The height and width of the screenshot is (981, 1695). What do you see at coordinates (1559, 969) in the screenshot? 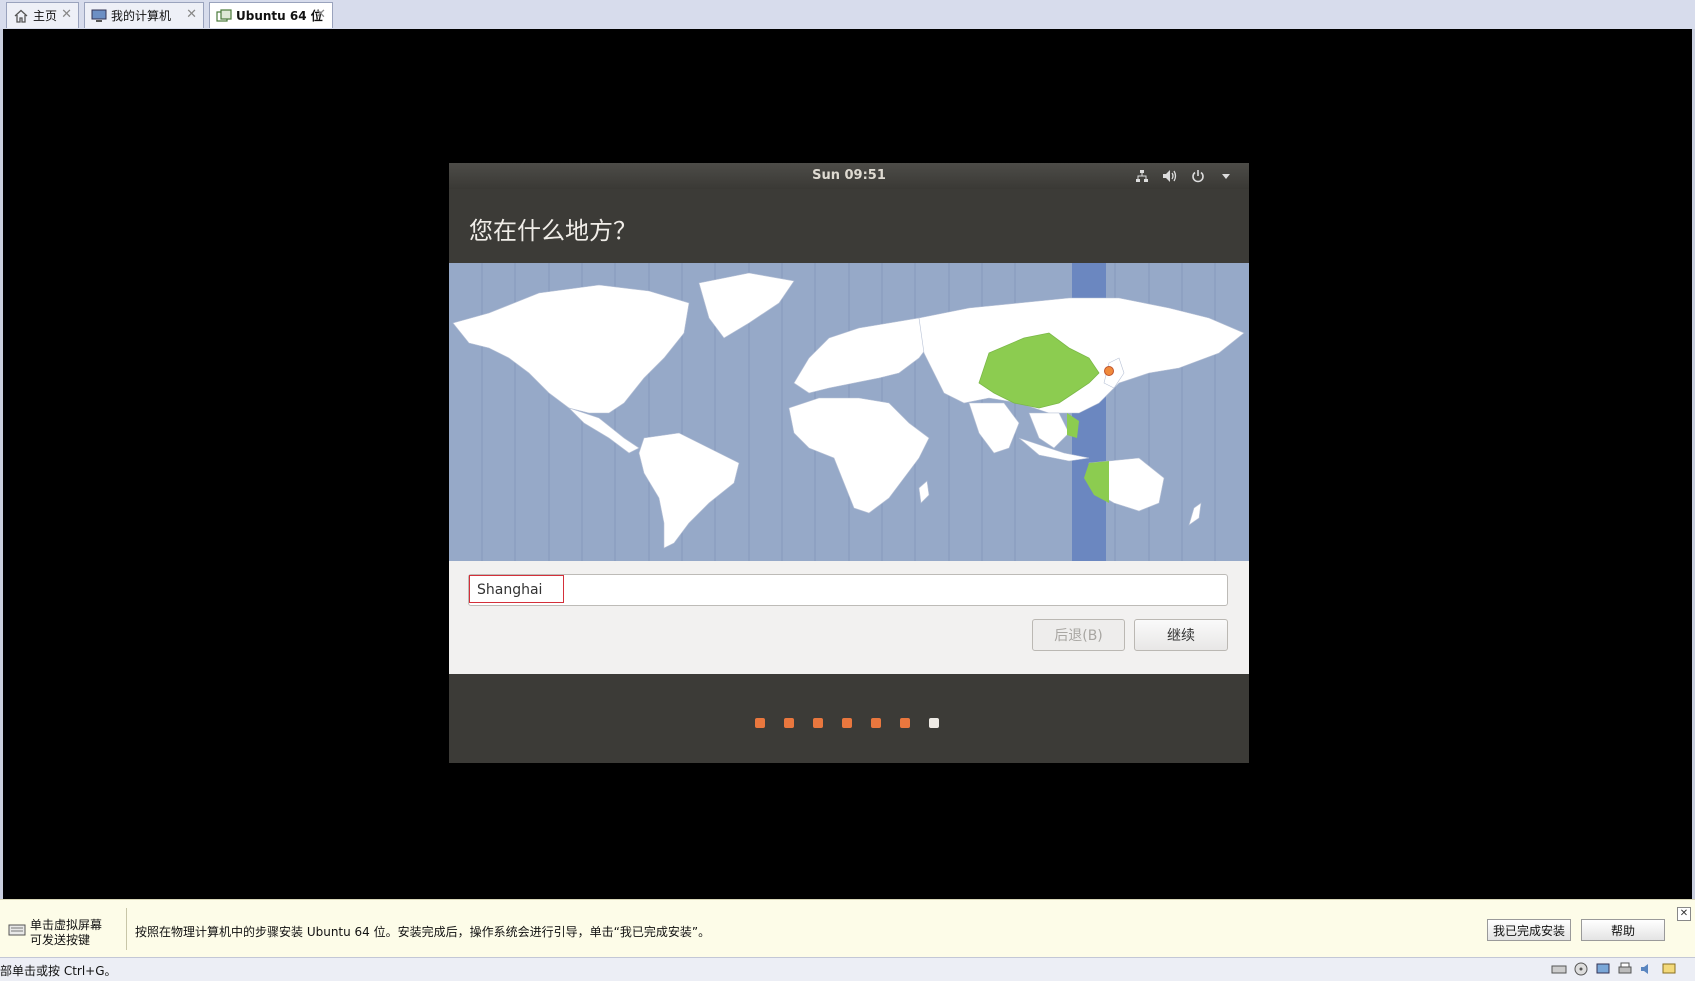
I see `hdd-icon` at bounding box center [1559, 969].